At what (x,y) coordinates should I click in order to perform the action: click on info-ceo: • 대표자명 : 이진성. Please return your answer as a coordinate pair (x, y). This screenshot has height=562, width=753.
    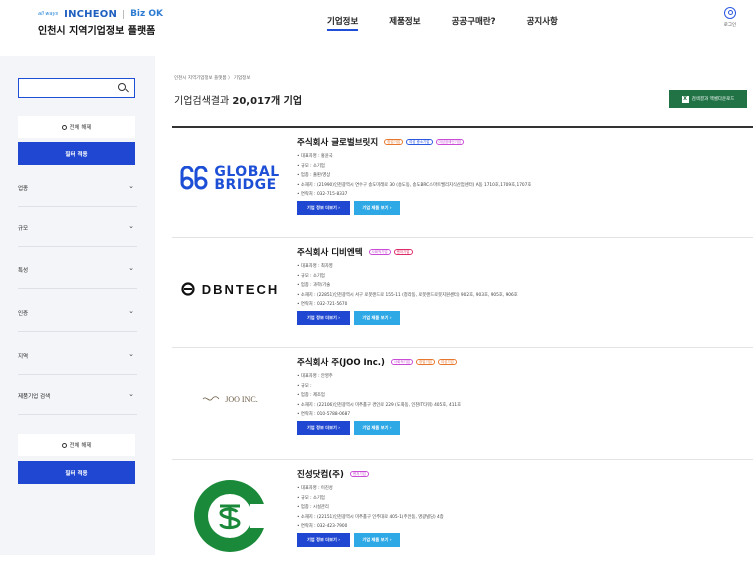
    Looking at the image, I should click on (315, 488).